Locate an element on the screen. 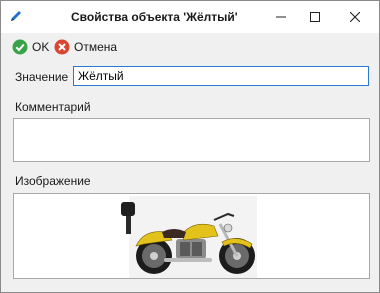  value-label: Значение is located at coordinates (42, 77).